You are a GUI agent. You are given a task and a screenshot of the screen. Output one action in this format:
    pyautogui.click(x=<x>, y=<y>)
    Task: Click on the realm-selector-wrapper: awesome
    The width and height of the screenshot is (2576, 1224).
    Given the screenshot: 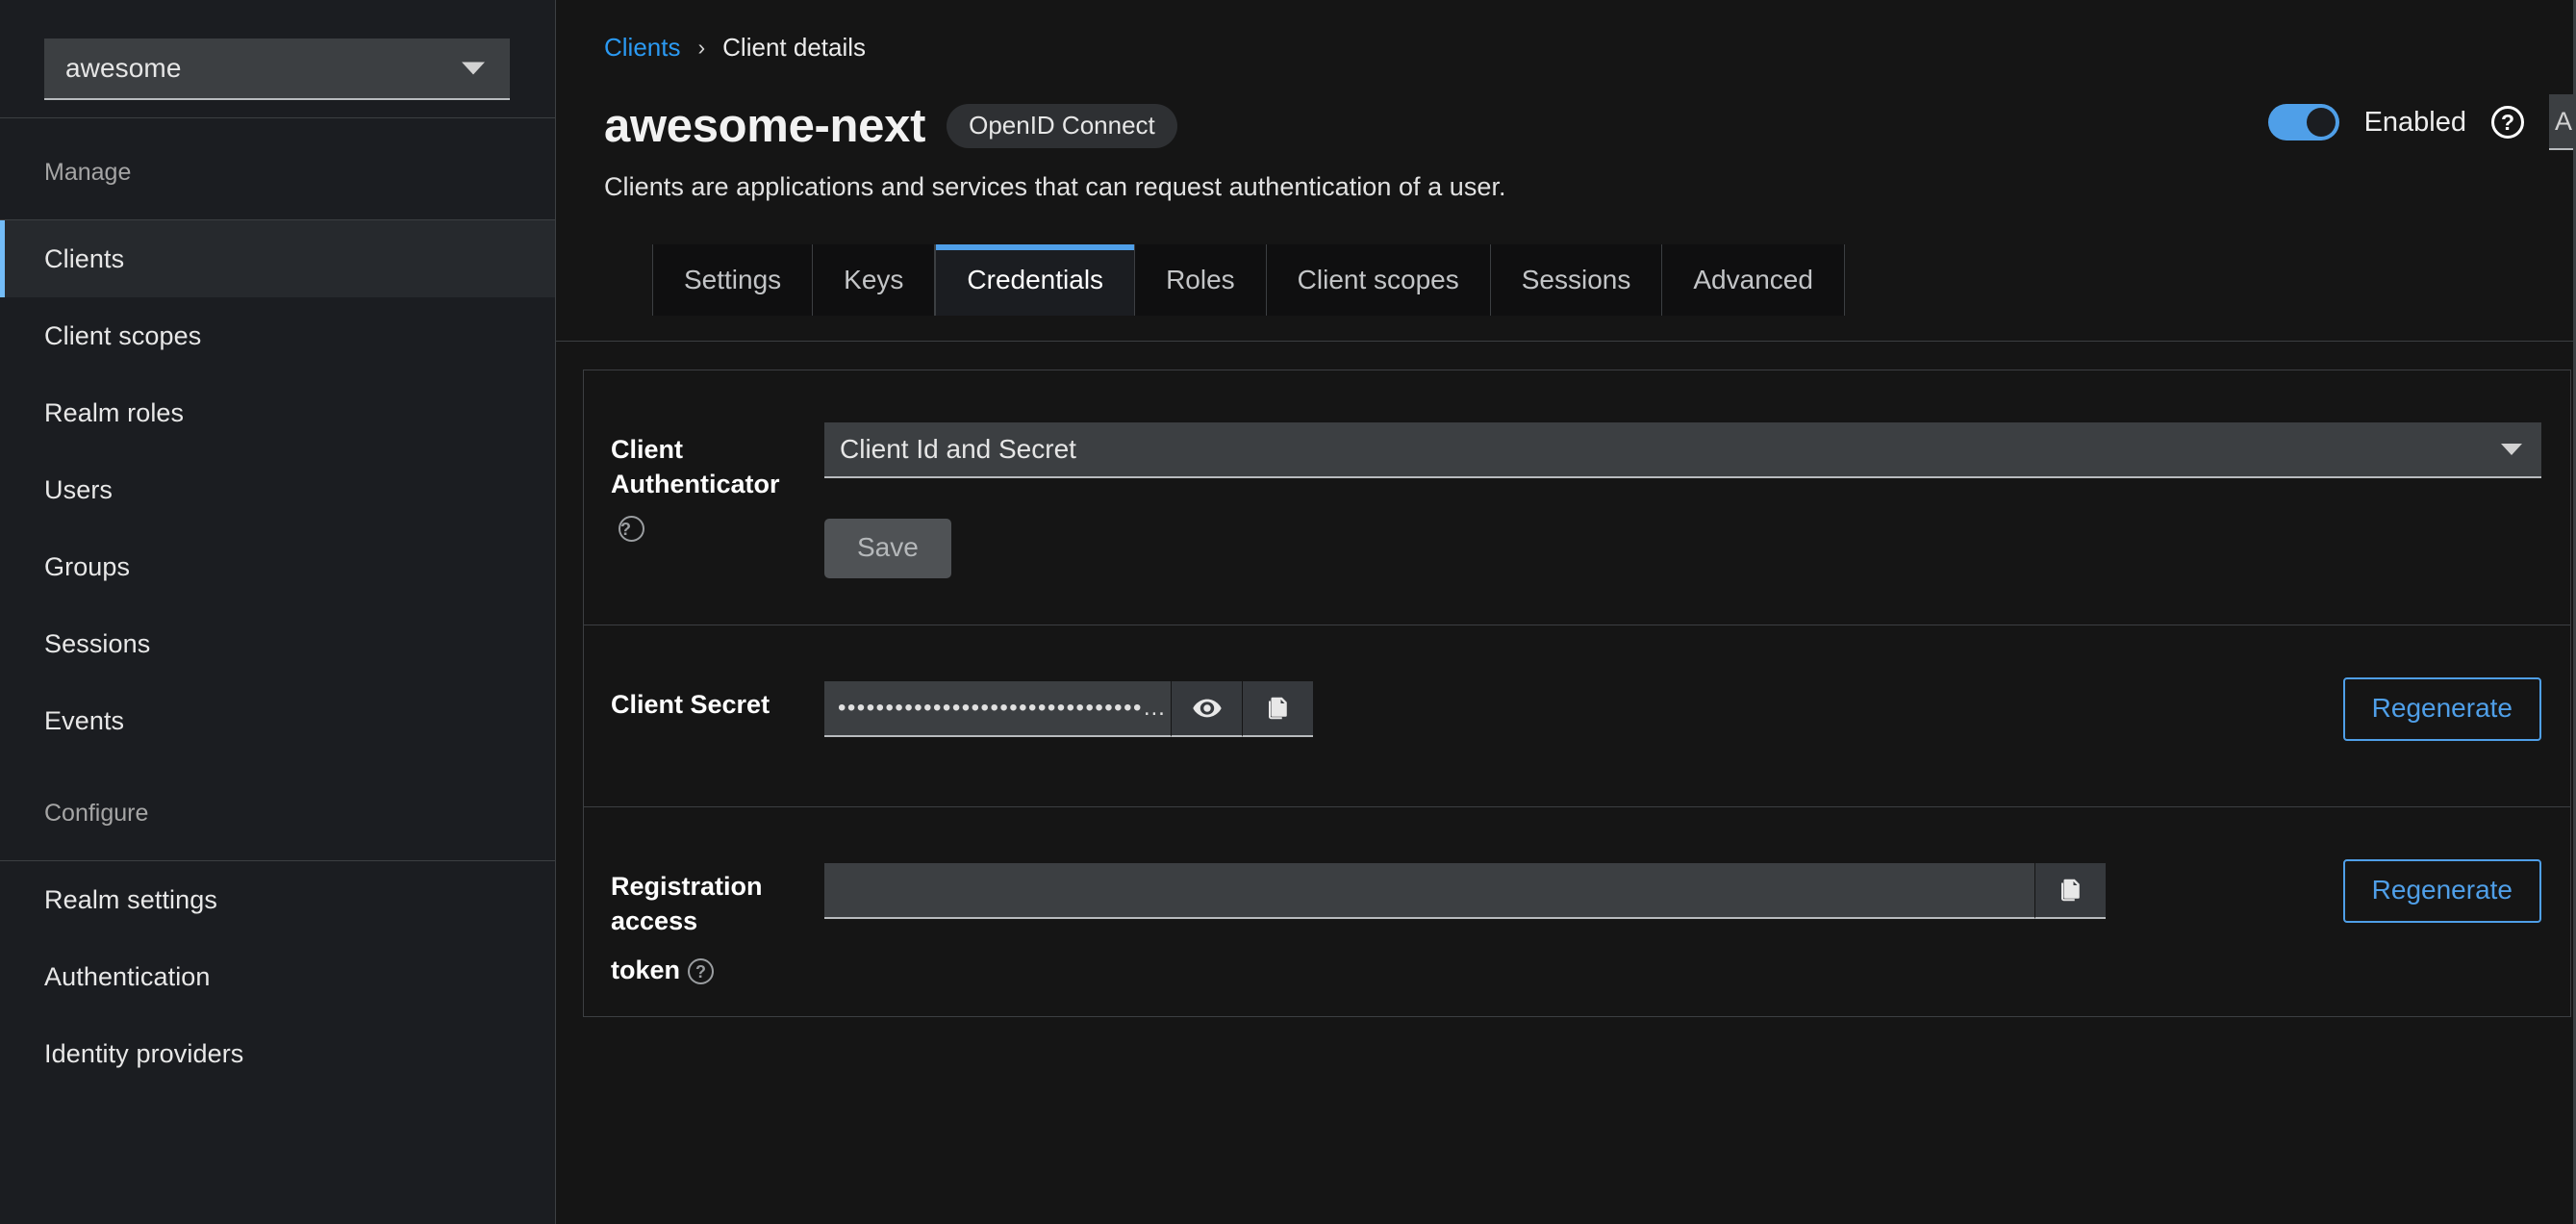 What is the action you would take?
    pyautogui.click(x=278, y=50)
    